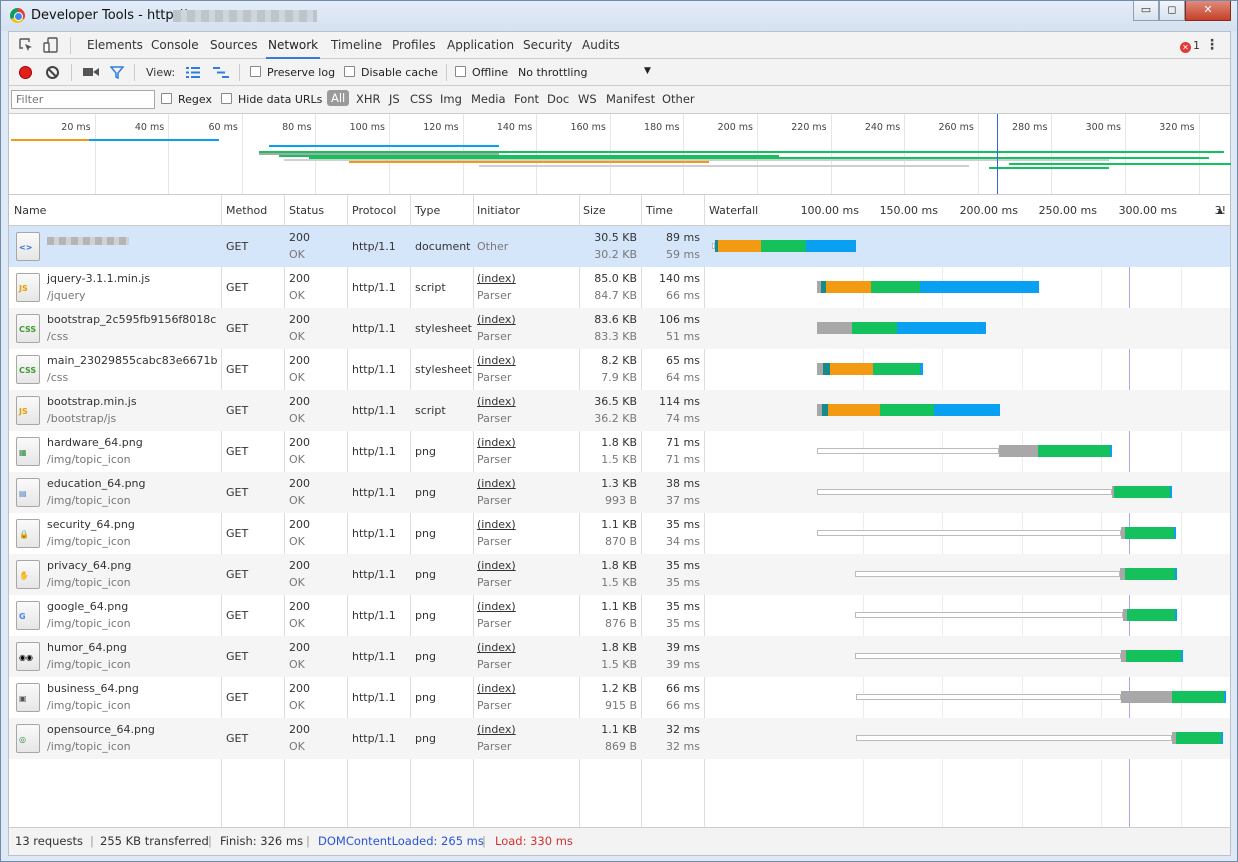  Describe the element at coordinates (494, 623) in the screenshot. I see `request-initiator-sub: Parser` at that location.